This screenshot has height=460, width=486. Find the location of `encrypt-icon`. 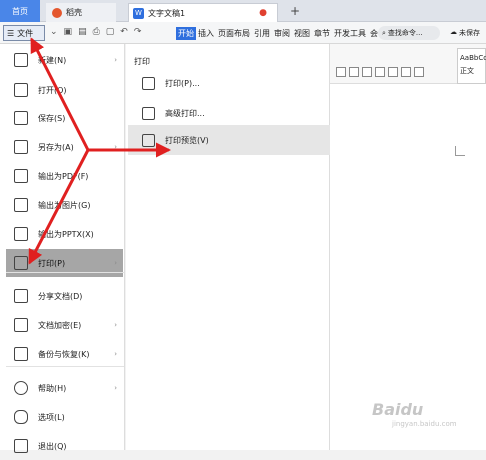

encrypt-icon is located at coordinates (21, 325).